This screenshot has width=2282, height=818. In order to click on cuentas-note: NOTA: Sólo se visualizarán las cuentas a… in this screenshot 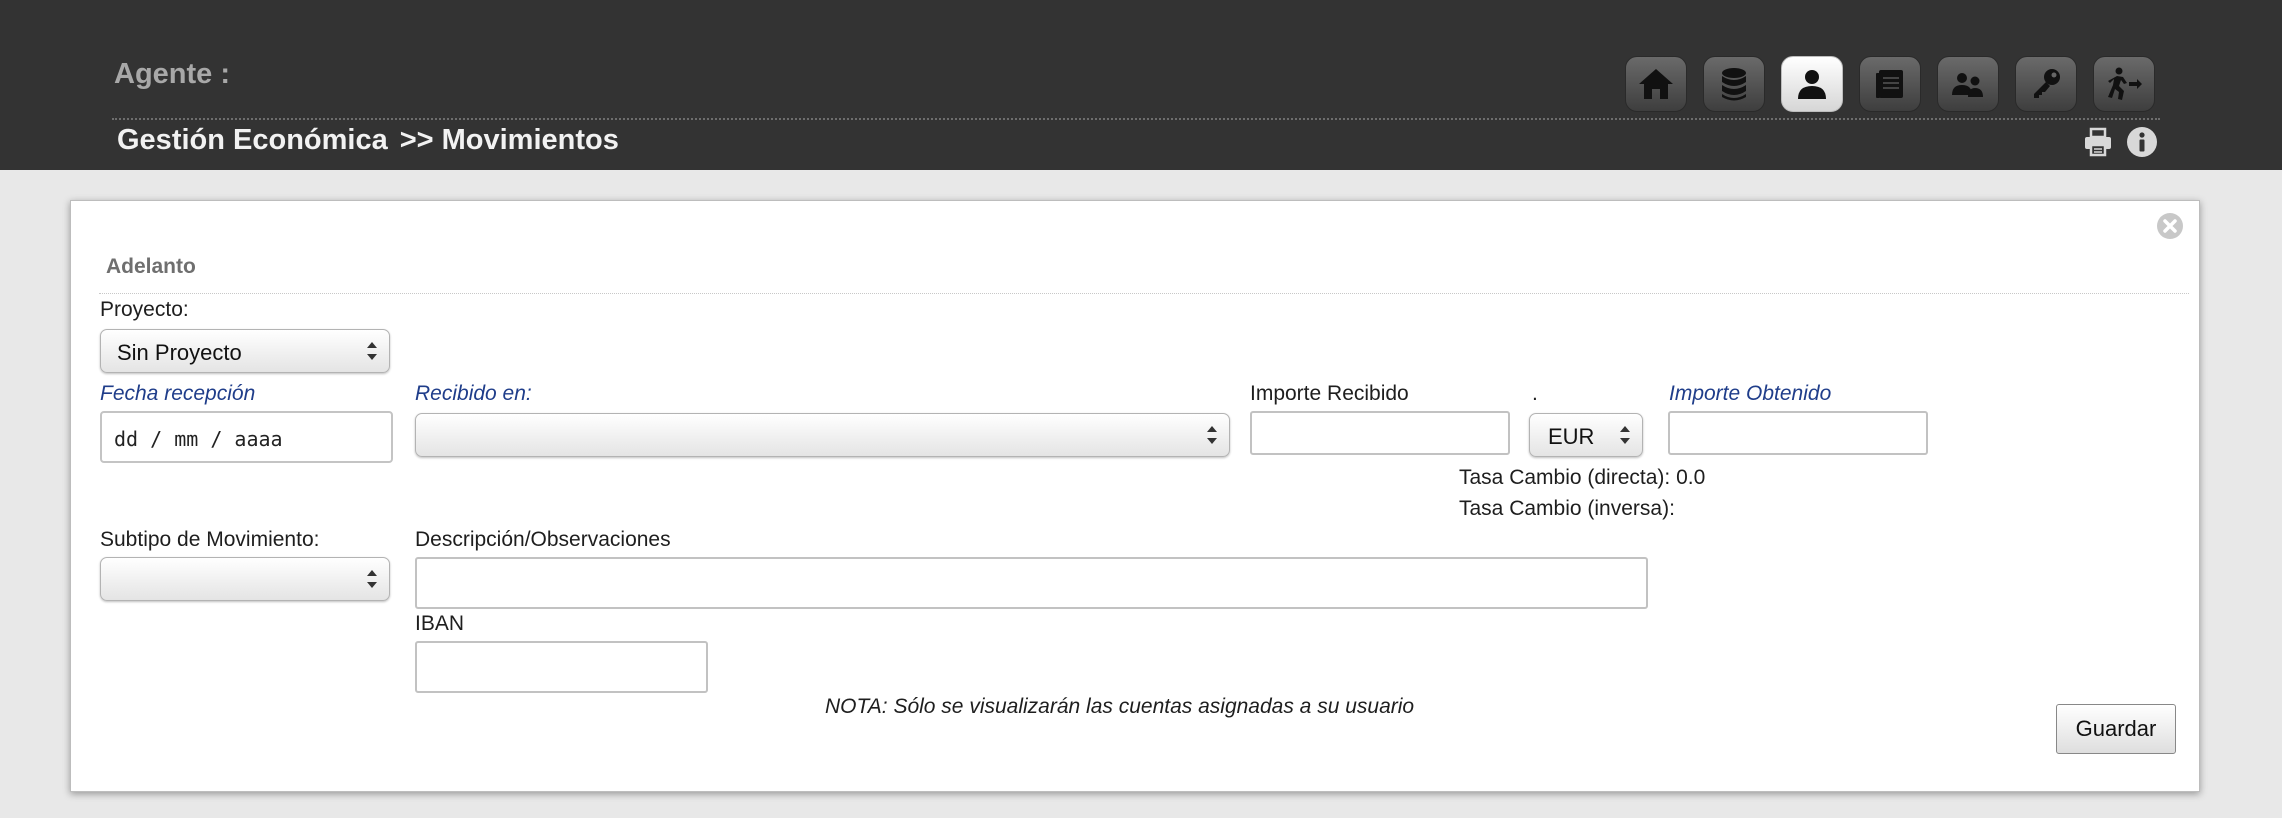, I will do `click(1120, 706)`.